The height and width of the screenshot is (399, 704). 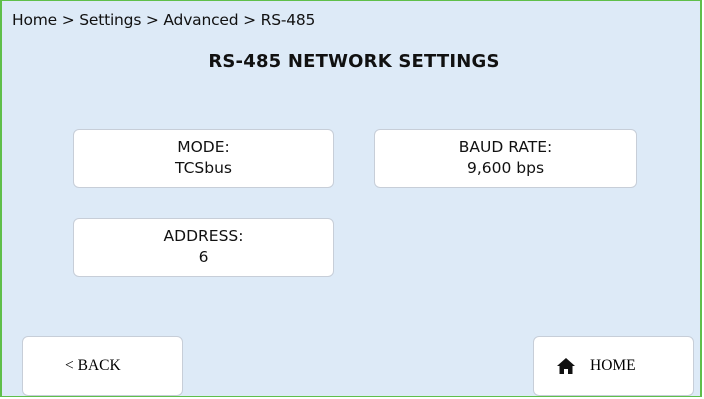 I want to click on mode-value: TCSbus, so click(x=203, y=168).